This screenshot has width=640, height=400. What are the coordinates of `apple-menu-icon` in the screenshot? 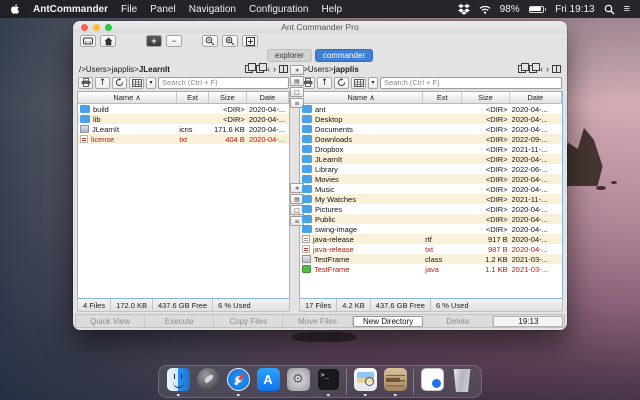 It's located at (15, 9).